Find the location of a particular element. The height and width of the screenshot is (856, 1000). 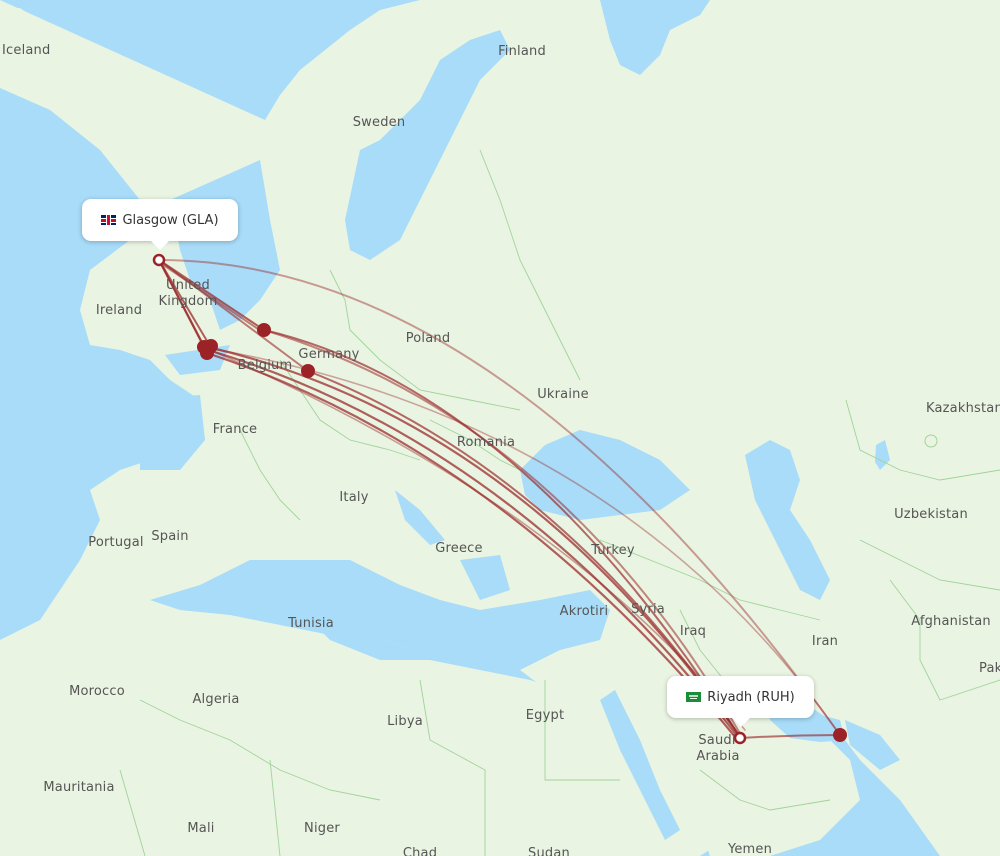

label-iceland: Iceland is located at coordinates (26, 50).